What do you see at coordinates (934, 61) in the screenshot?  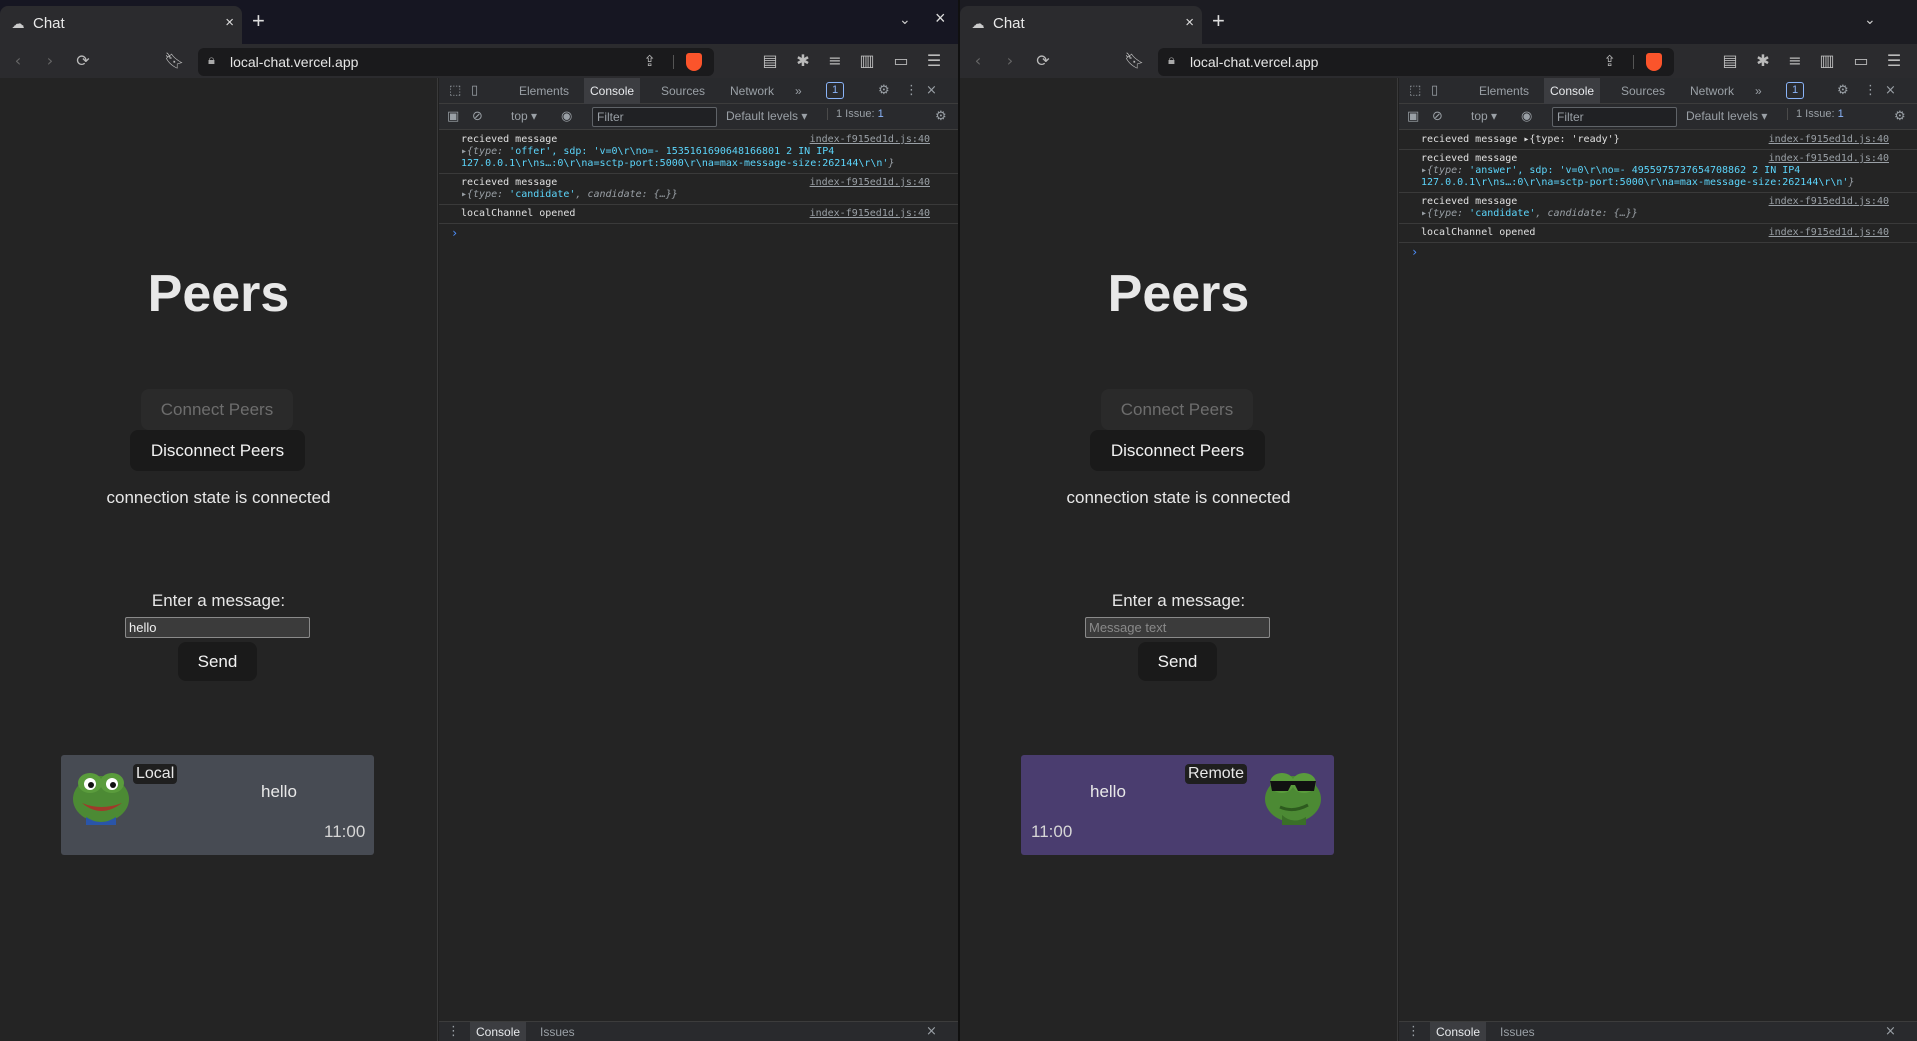 I see `menu-icon: ☰` at bounding box center [934, 61].